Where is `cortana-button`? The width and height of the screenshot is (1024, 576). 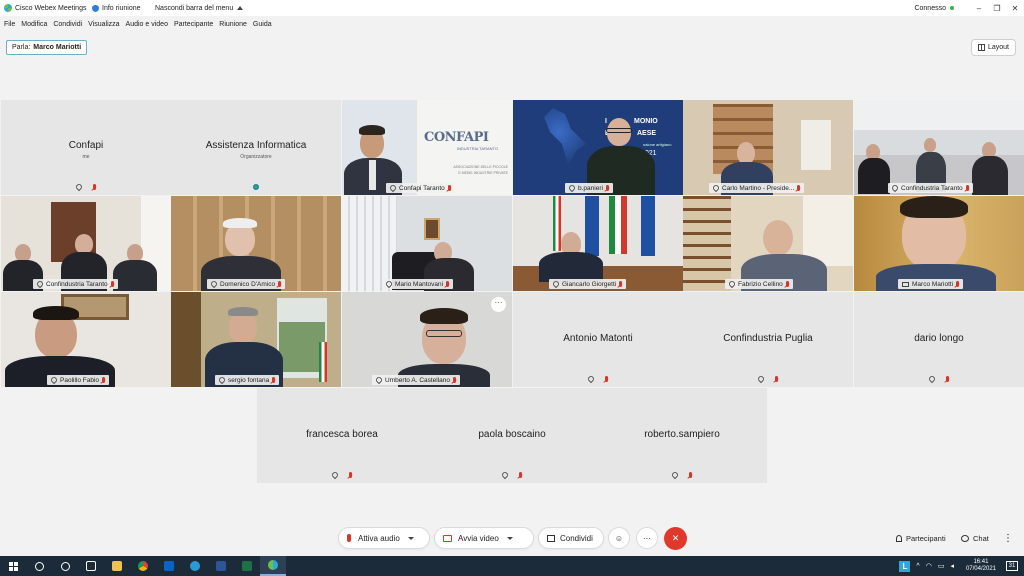 cortana-button is located at coordinates (65, 566).